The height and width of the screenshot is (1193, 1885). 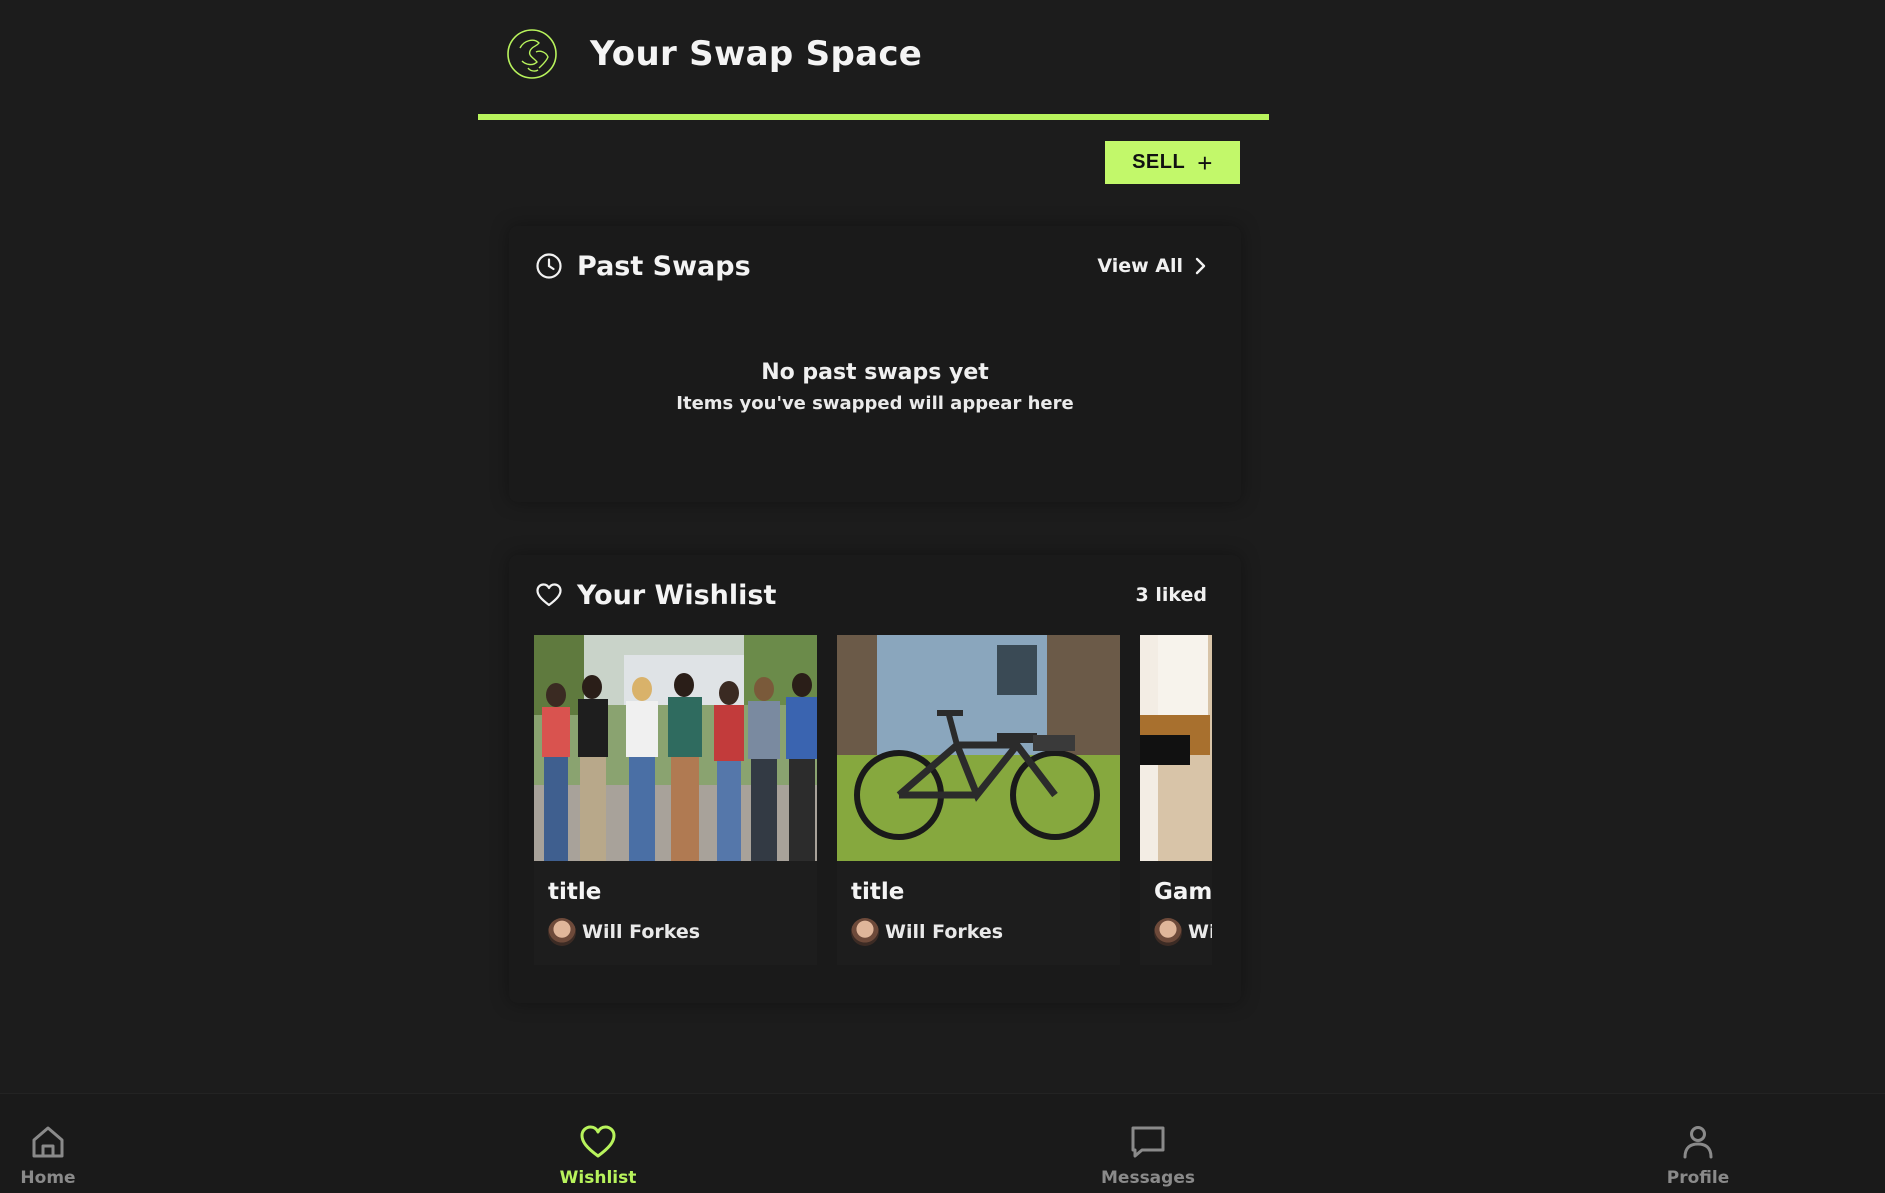 What do you see at coordinates (48, 1178) in the screenshot?
I see `nav-label-home: Home` at bounding box center [48, 1178].